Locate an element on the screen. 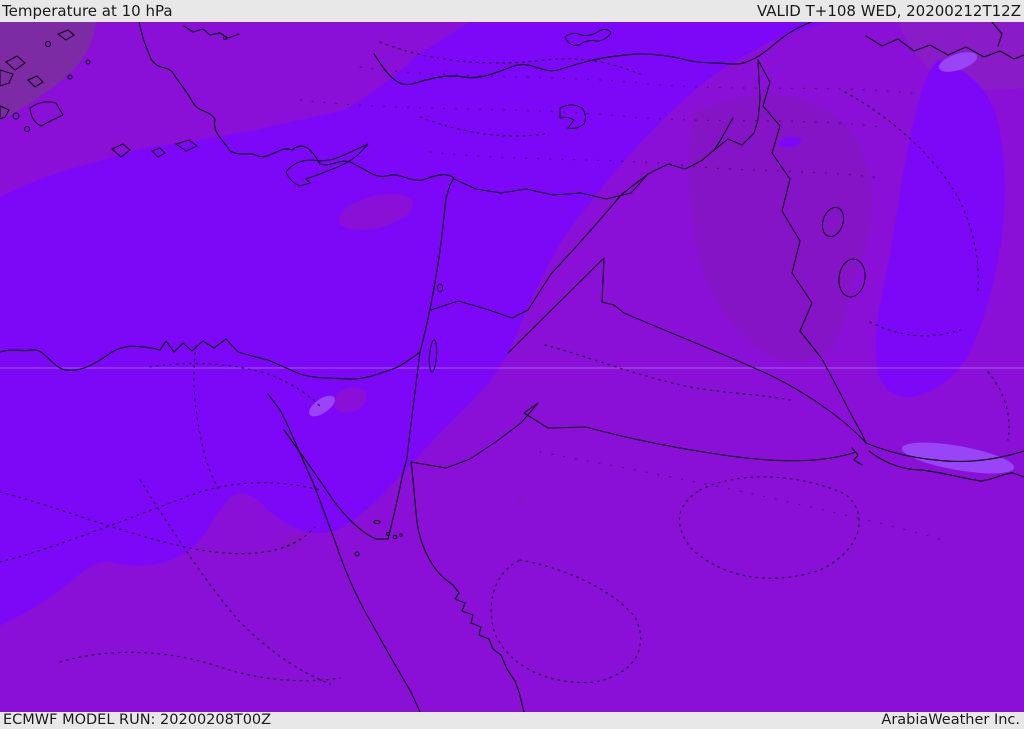 This screenshot has width=1024, height=729. valid-time-label: VALID T+108 WED, 20200212T12Z is located at coordinates (888, 11).